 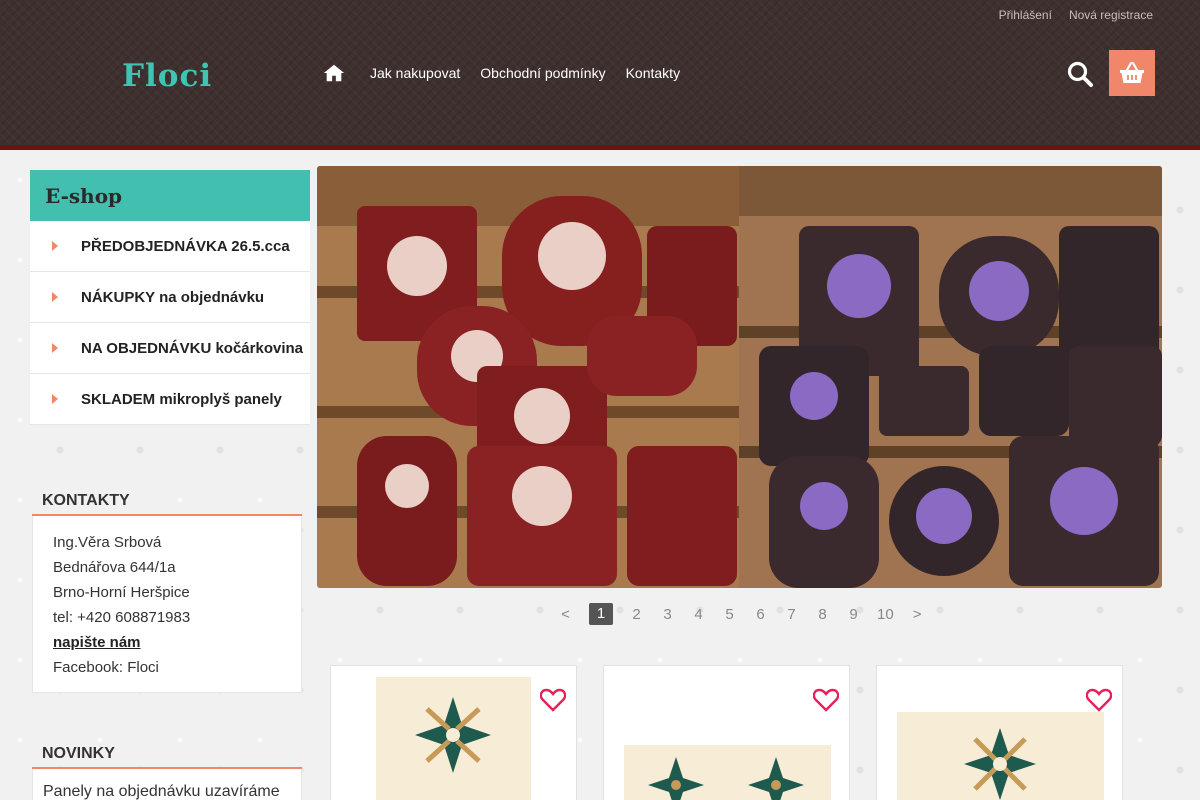 What do you see at coordinates (917, 614) in the screenshot?
I see `pager-next: >` at bounding box center [917, 614].